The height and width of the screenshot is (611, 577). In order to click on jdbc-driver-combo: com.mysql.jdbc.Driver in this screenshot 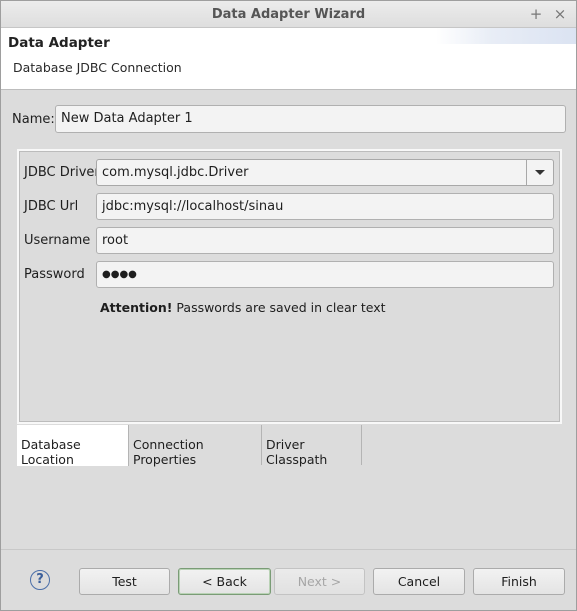, I will do `click(325, 172)`.